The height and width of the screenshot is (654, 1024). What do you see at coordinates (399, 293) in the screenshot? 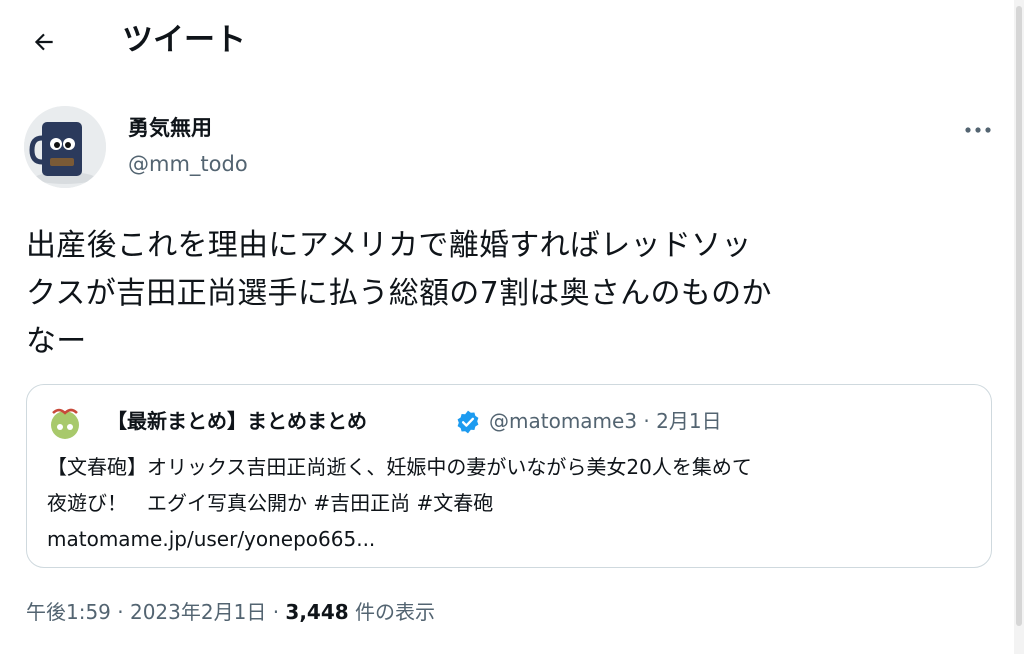
I see `tweet-text-line: クスが吉田正尚選手に払う総額の7割は奥さんのものか` at bounding box center [399, 293].